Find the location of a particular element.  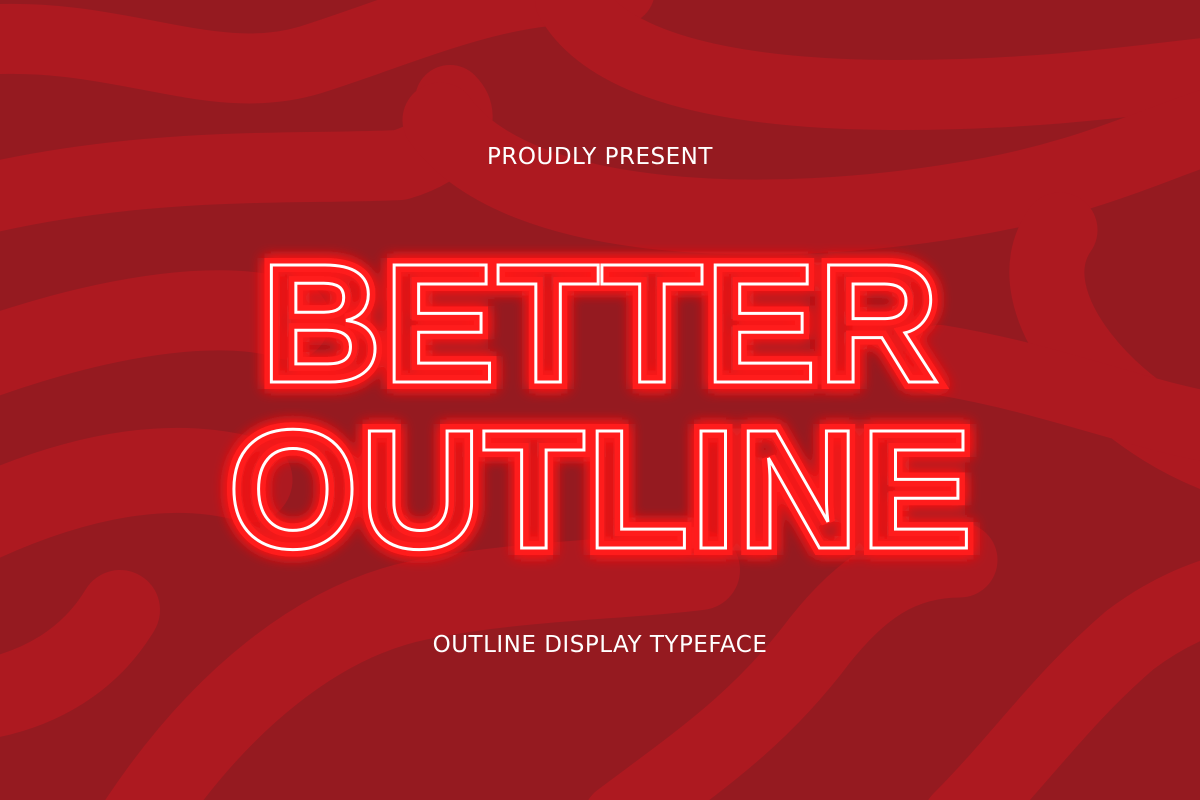

title-line-1: BETTER is located at coordinates (600, 324).